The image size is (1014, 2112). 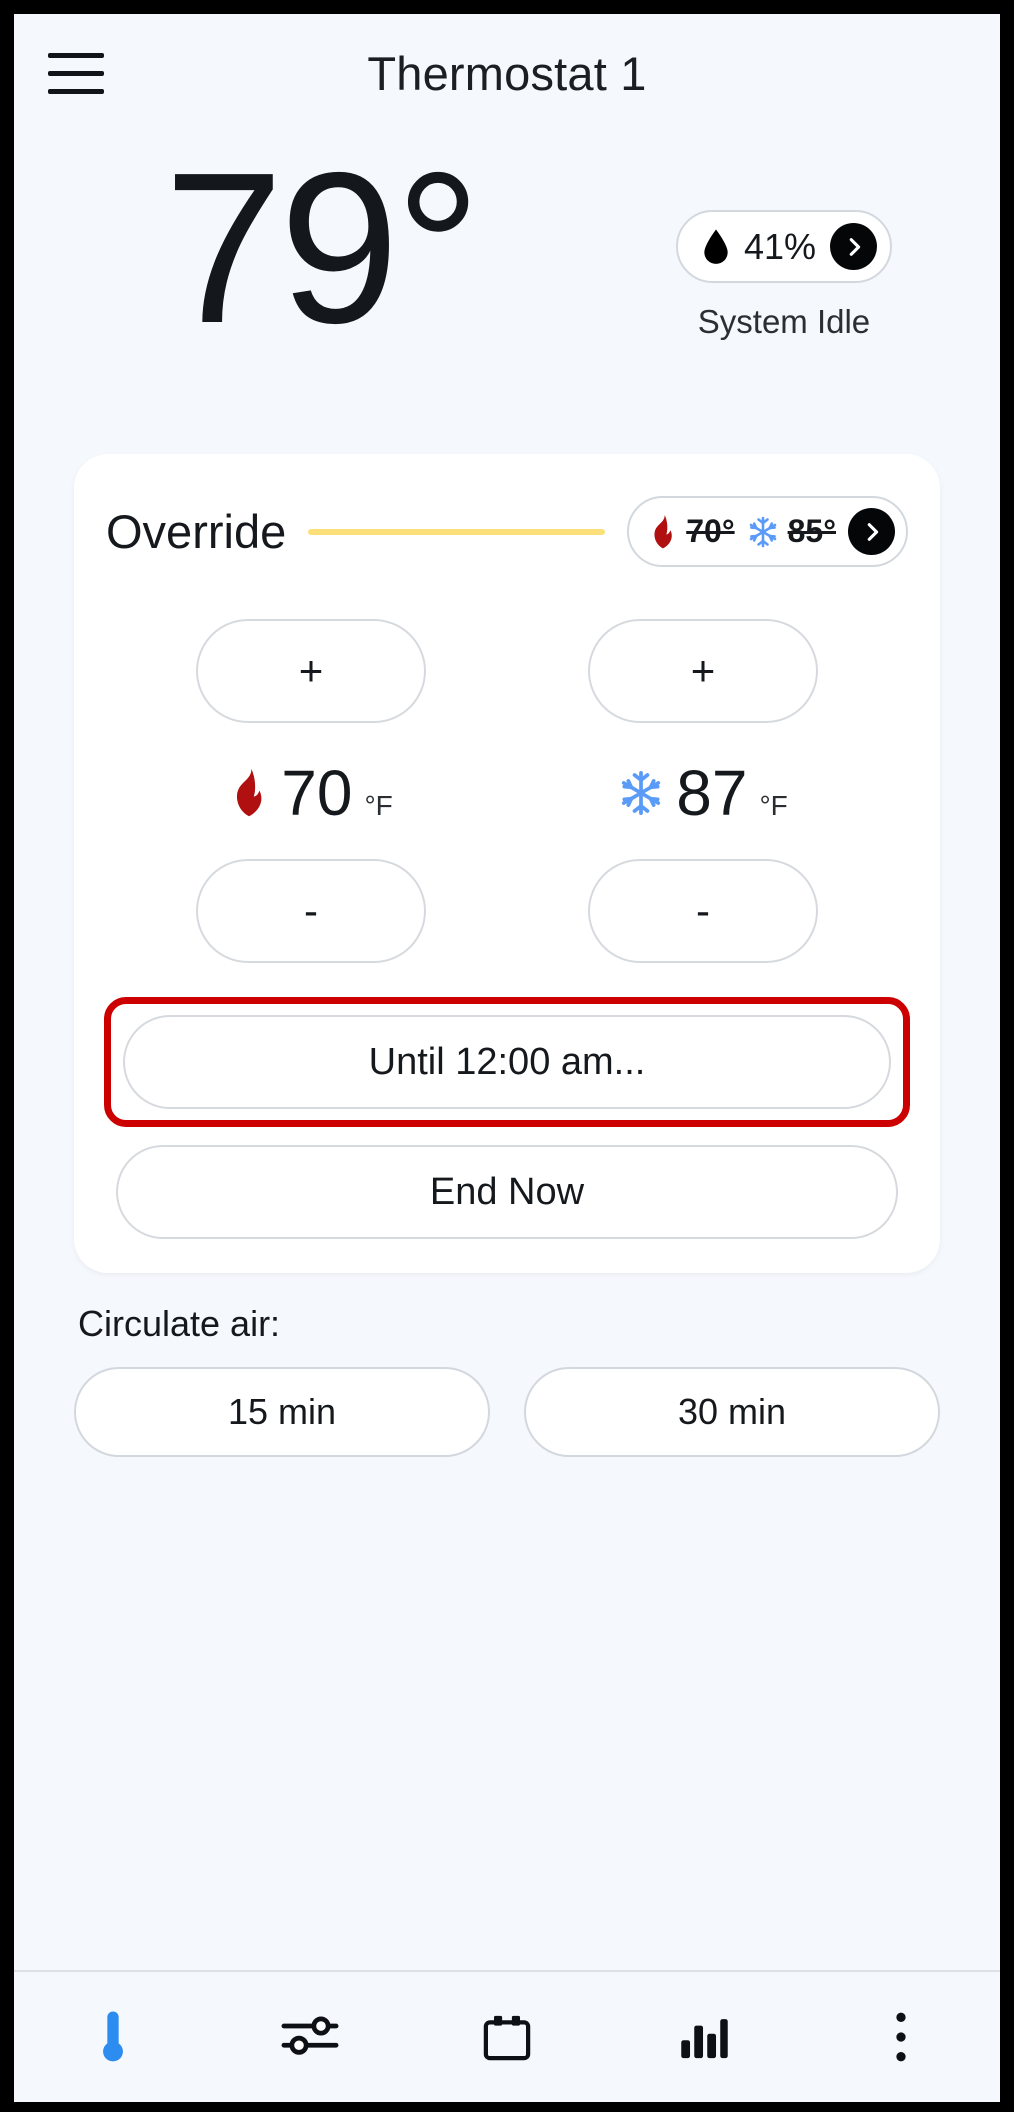 What do you see at coordinates (75, 73) in the screenshot?
I see `hamburger-menu-icon` at bounding box center [75, 73].